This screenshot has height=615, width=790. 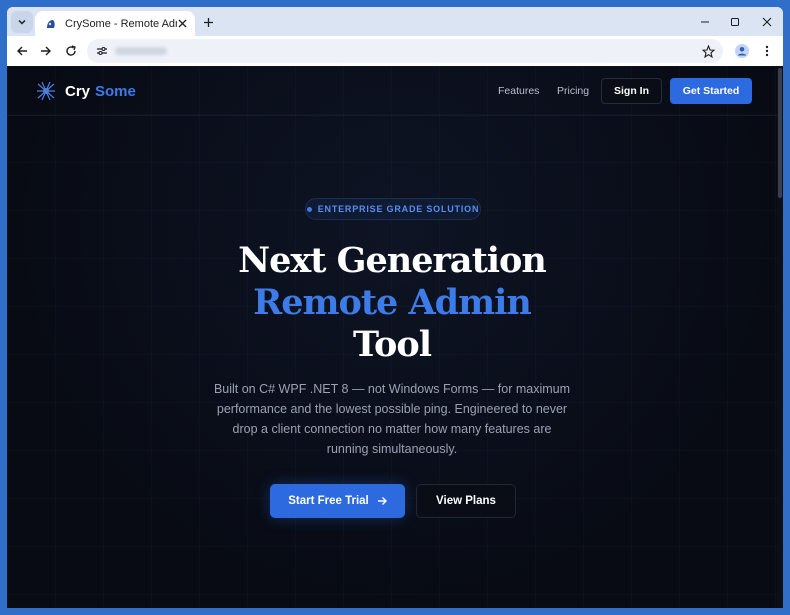 I want to click on page-scrollbar, so click(x=780, y=337).